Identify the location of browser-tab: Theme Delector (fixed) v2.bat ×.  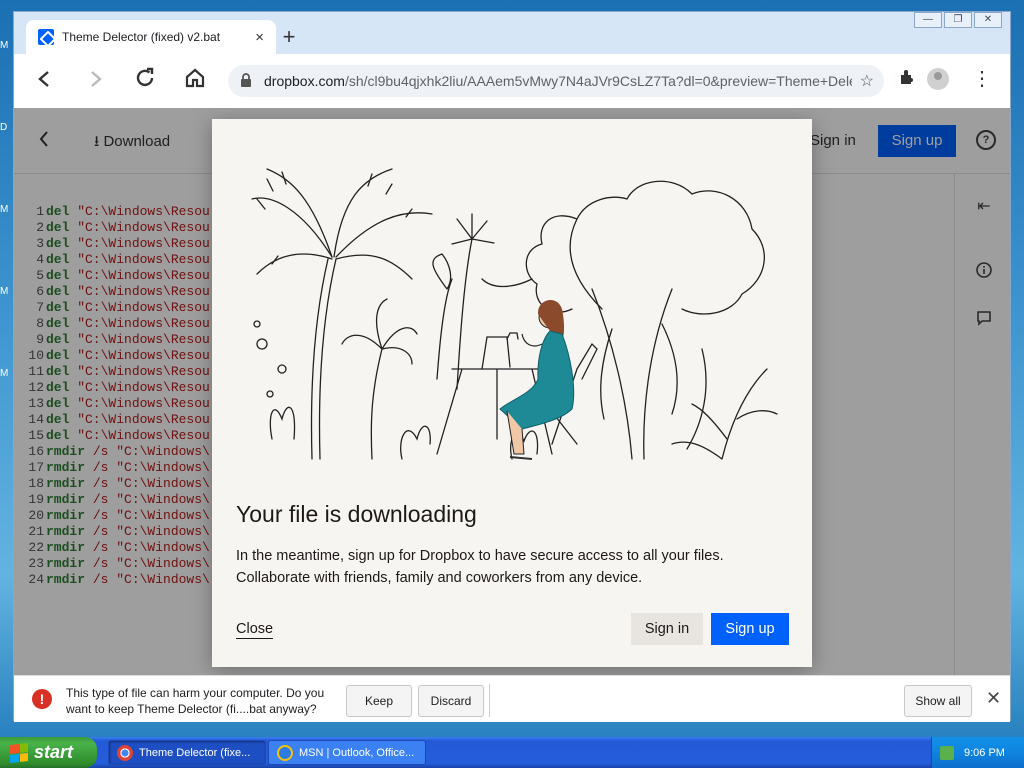
(151, 37).